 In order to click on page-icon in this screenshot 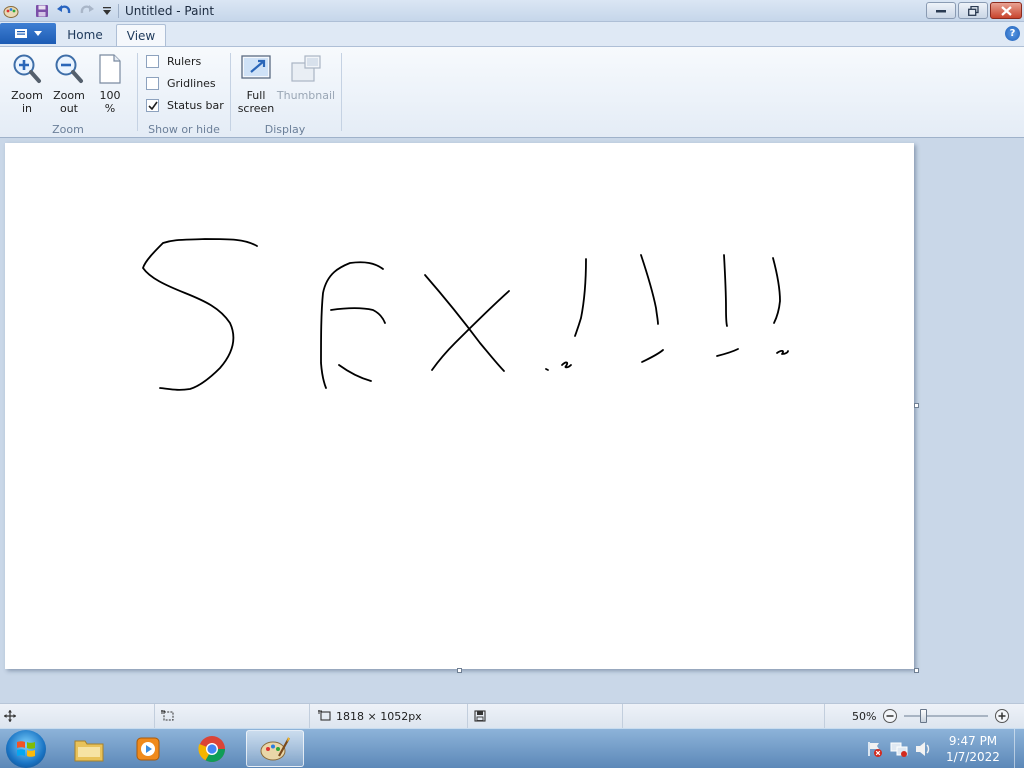, I will do `click(110, 69)`.